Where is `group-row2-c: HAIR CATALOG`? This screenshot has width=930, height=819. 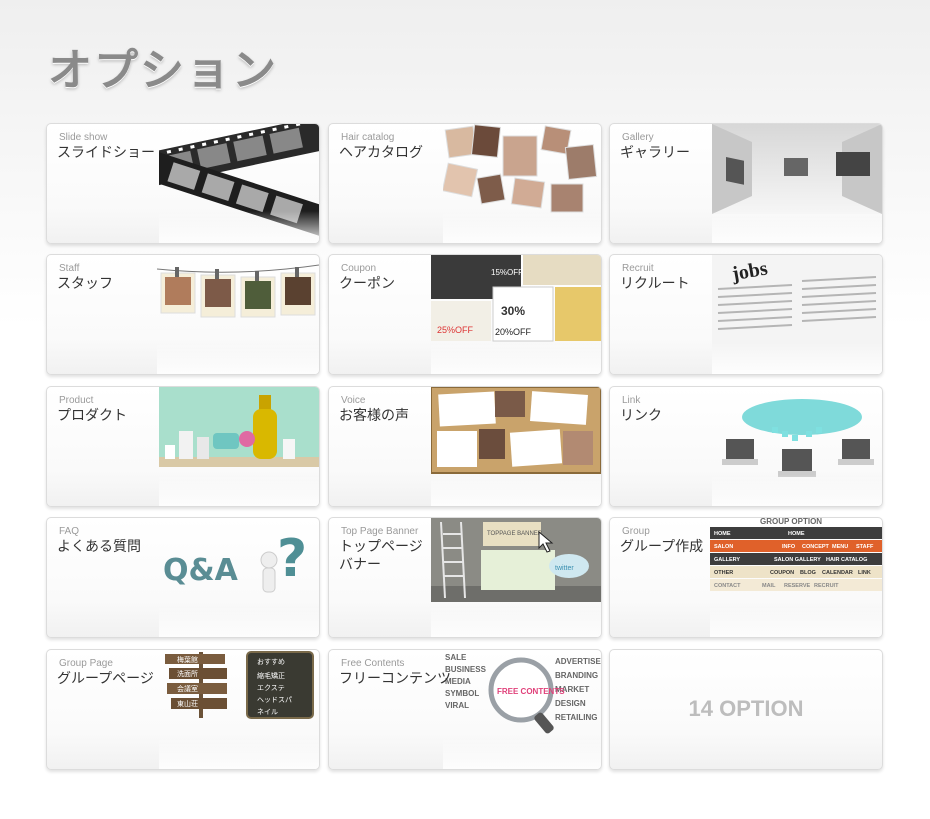 group-row2-c: HAIR CATALOG is located at coordinates (846, 560).